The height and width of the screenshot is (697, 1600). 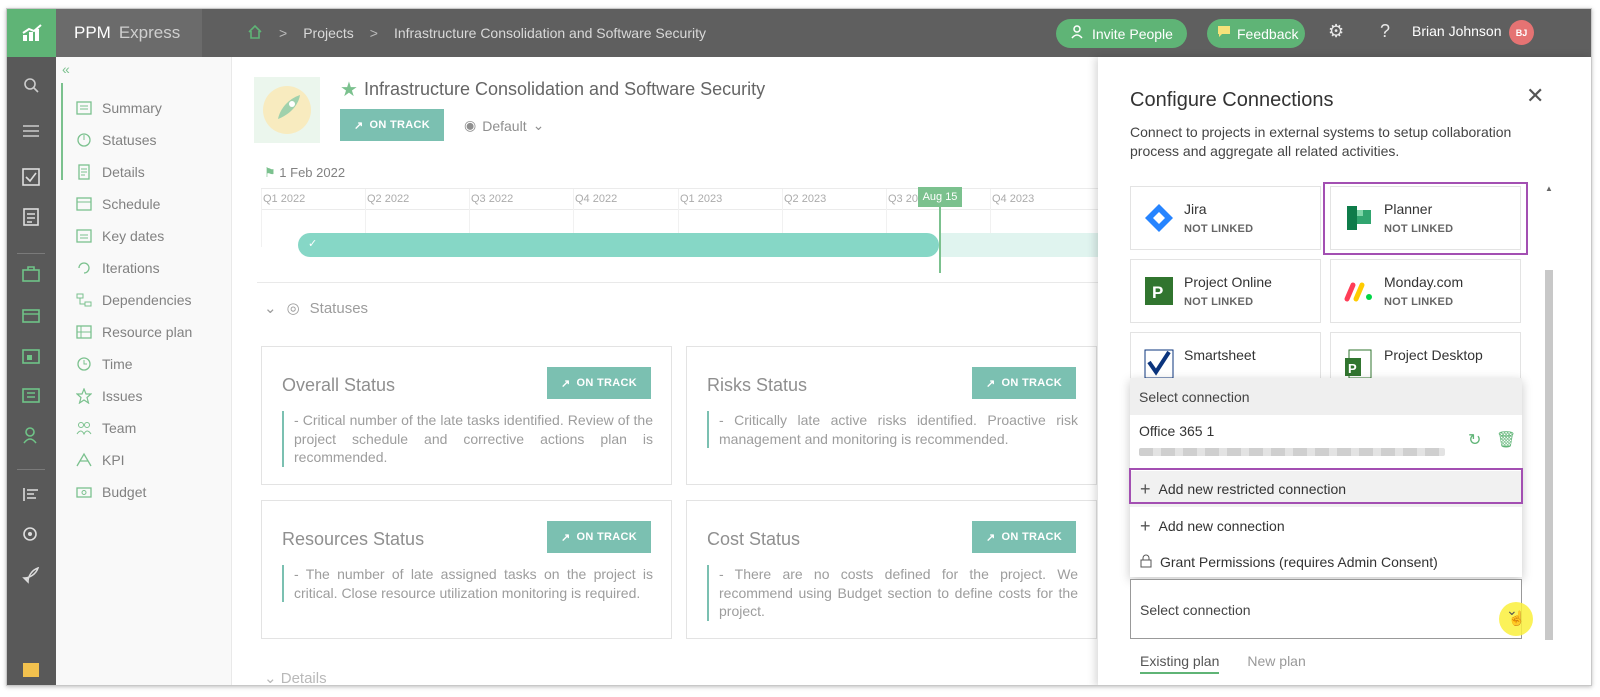 I want to click on existing-connection-name: Office 365 1, so click(x=1176, y=431).